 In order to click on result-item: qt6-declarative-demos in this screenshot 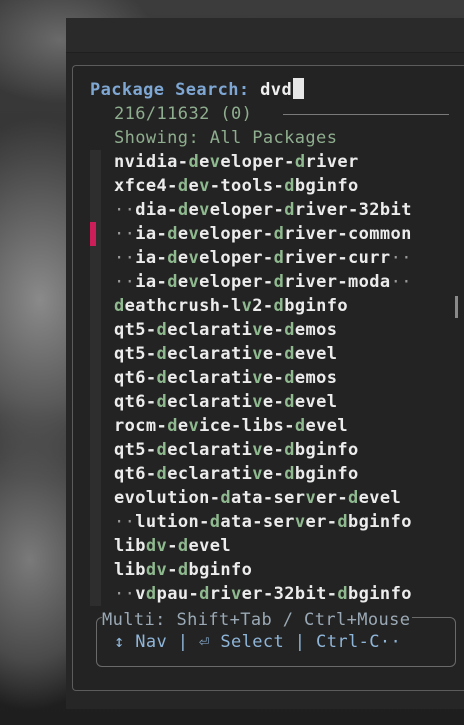, I will do `click(225, 378)`.